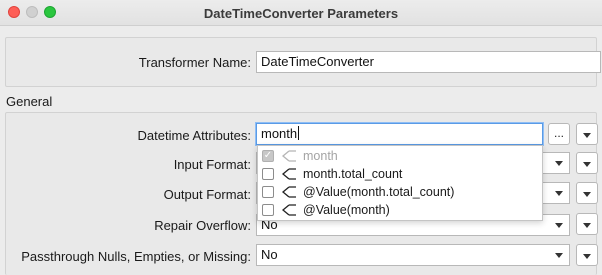  I want to click on window-title: DateTimeConverter Parameters, so click(301, 13).